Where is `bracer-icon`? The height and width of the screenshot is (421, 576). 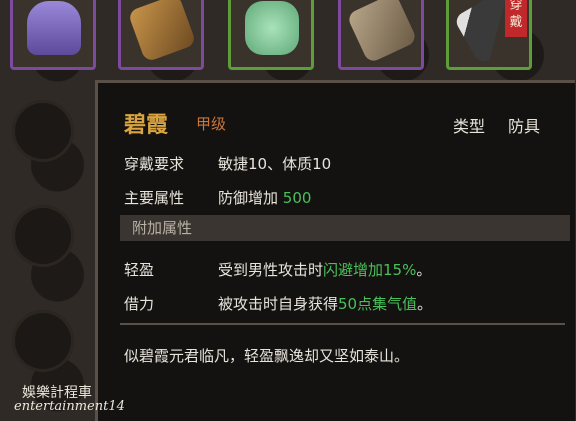 bracer-icon is located at coordinates (382, 32).